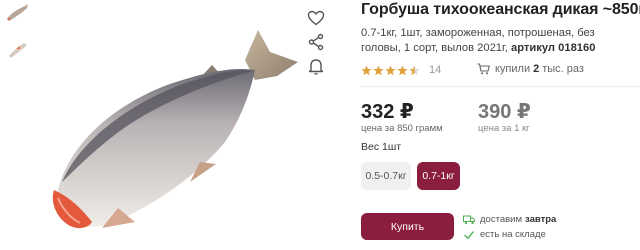 The height and width of the screenshot is (250, 640). What do you see at coordinates (316, 18) in the screenshot?
I see `heart-icon` at bounding box center [316, 18].